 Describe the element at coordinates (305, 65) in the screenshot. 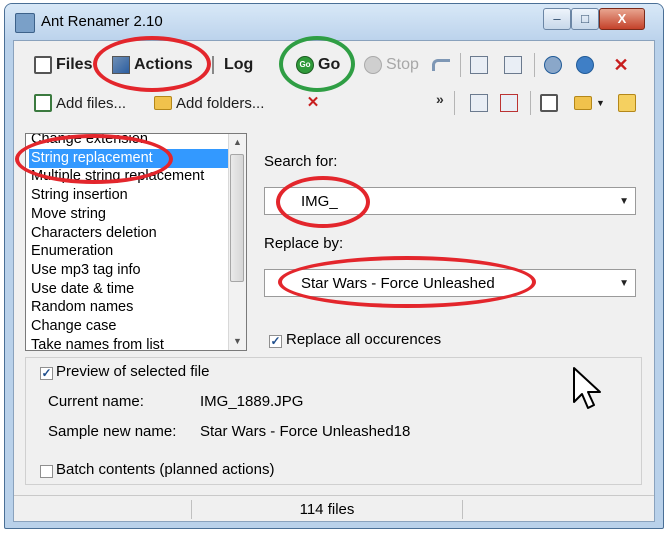

I see `go-icon: Go` at that location.